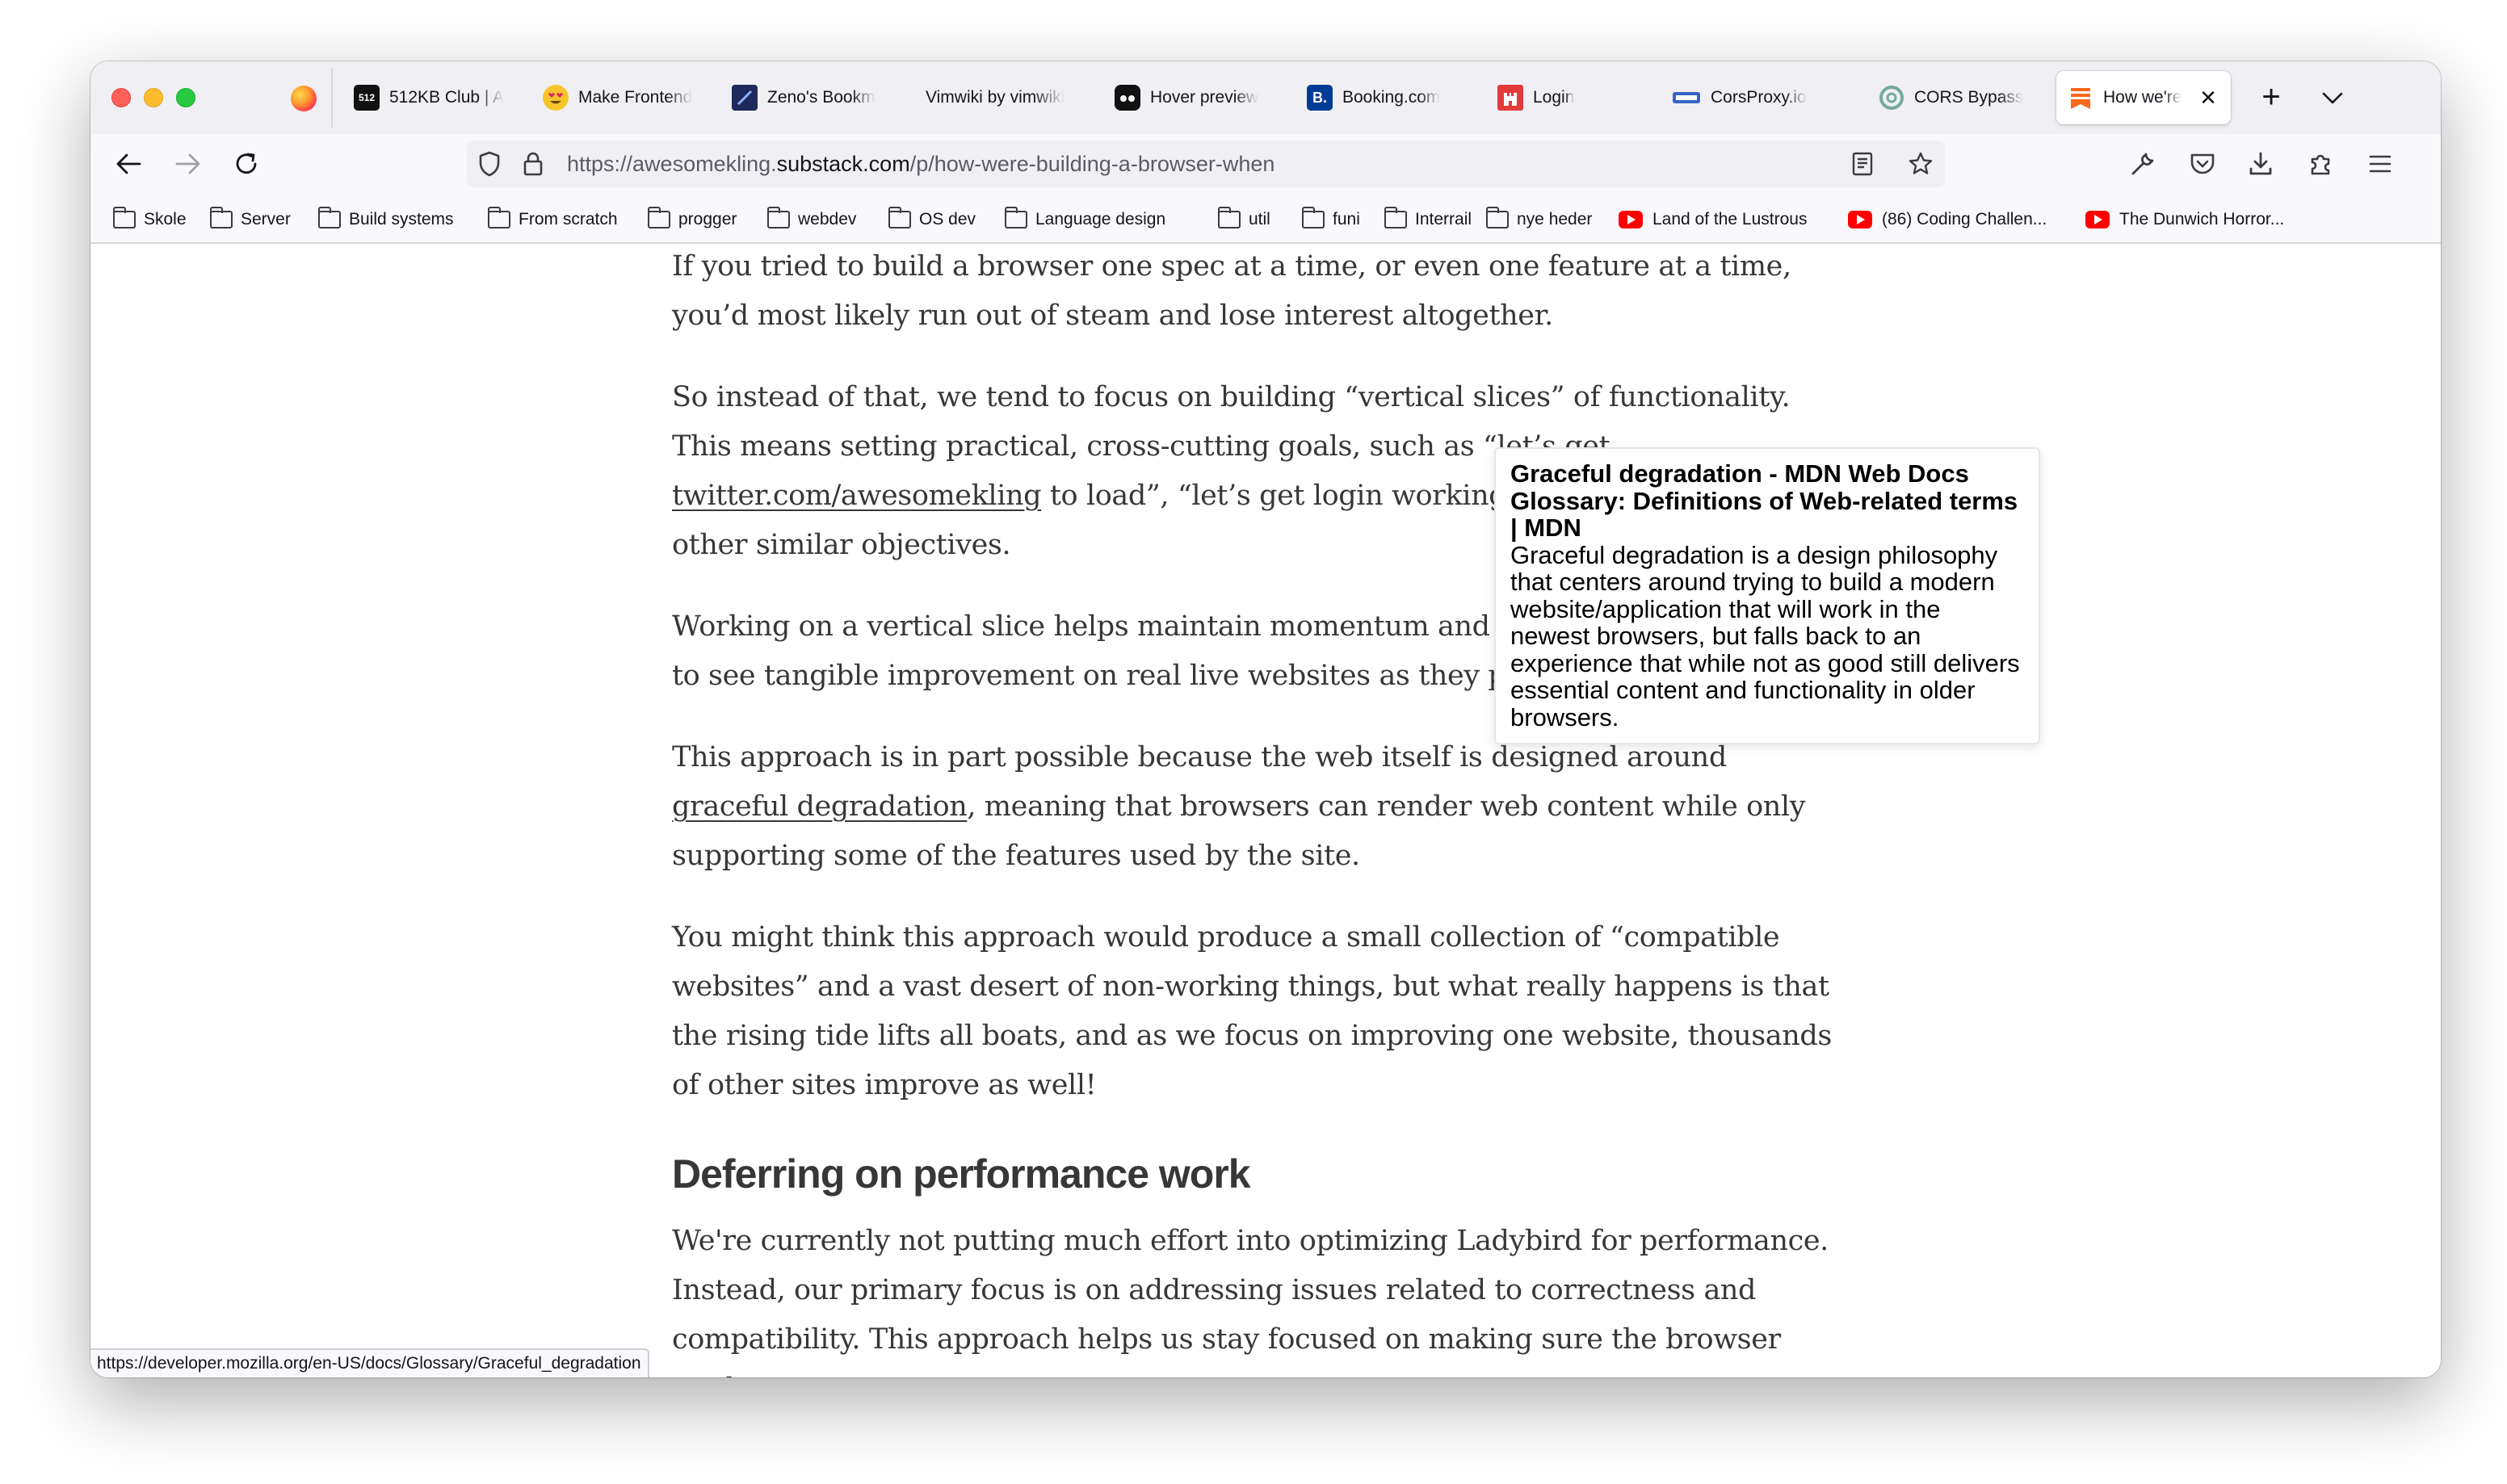 This screenshot has width=2507, height=1484. What do you see at coordinates (1346, 219) in the screenshot?
I see `bookmark-label: funi` at bounding box center [1346, 219].